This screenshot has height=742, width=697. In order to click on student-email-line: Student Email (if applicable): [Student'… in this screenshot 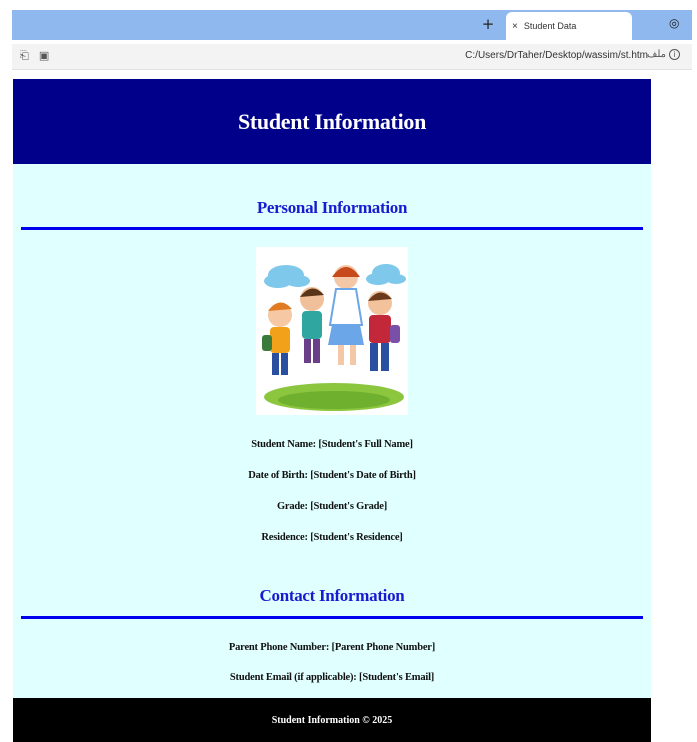, I will do `click(332, 677)`.